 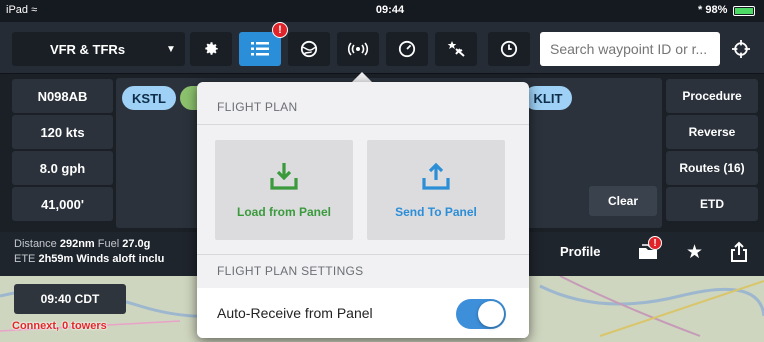 What do you see at coordinates (62, 96) in the screenshot?
I see `aircraft-id-button: N098AB` at bounding box center [62, 96].